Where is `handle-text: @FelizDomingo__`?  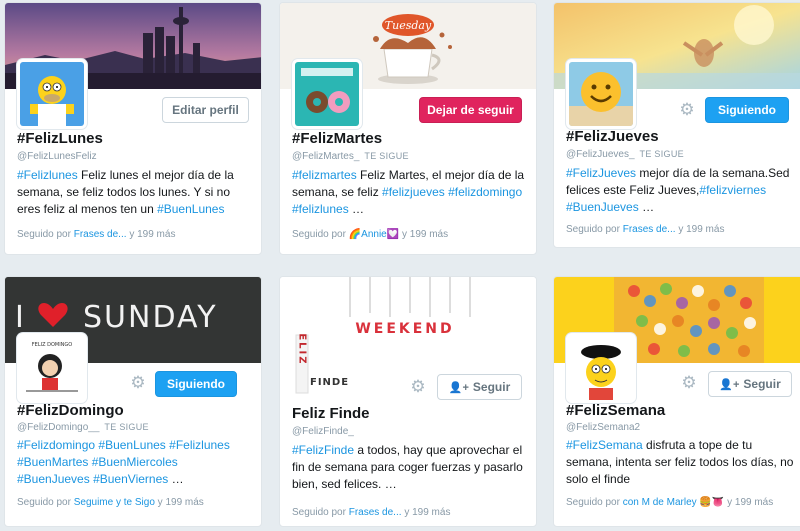 handle-text: @FelizDomingo__ is located at coordinates (58, 427).